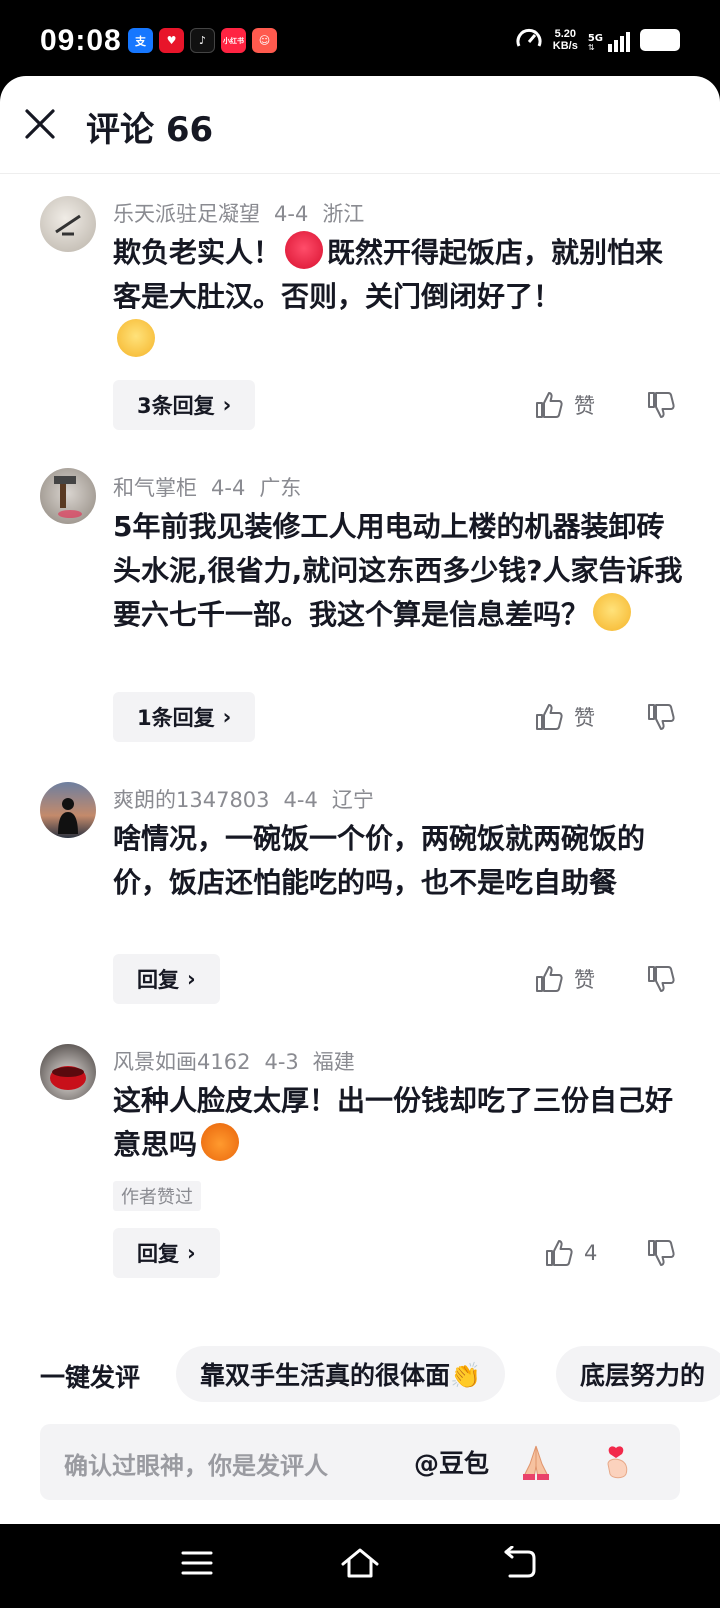 The image size is (720, 1608). I want to click on comment-meta: 爽朗的1347803 4-4 辽宁, so click(250, 799).